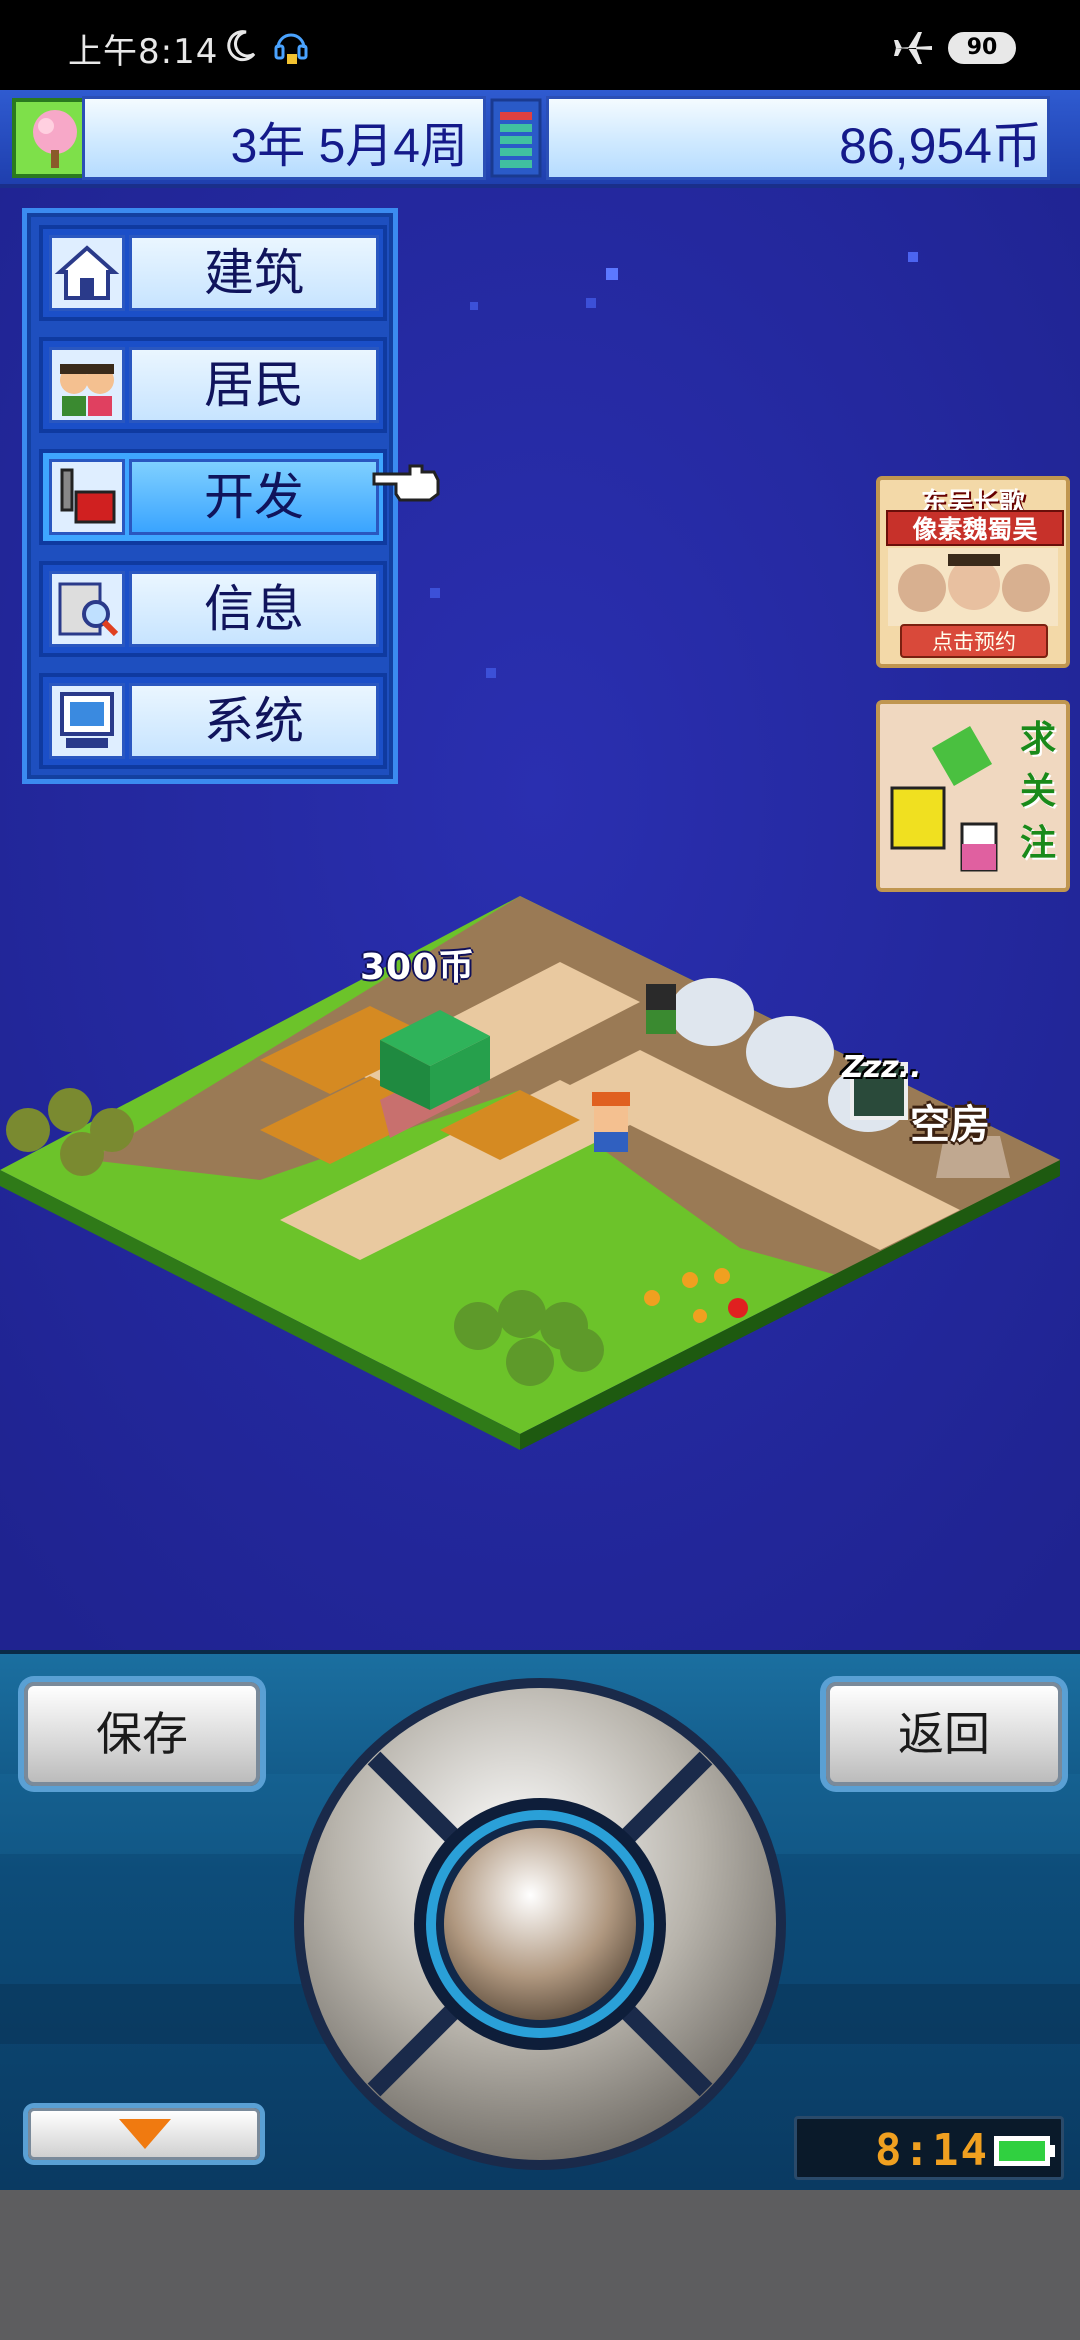 This screenshot has height=2340, width=1080. I want to click on back-button: 返回, so click(944, 1734).